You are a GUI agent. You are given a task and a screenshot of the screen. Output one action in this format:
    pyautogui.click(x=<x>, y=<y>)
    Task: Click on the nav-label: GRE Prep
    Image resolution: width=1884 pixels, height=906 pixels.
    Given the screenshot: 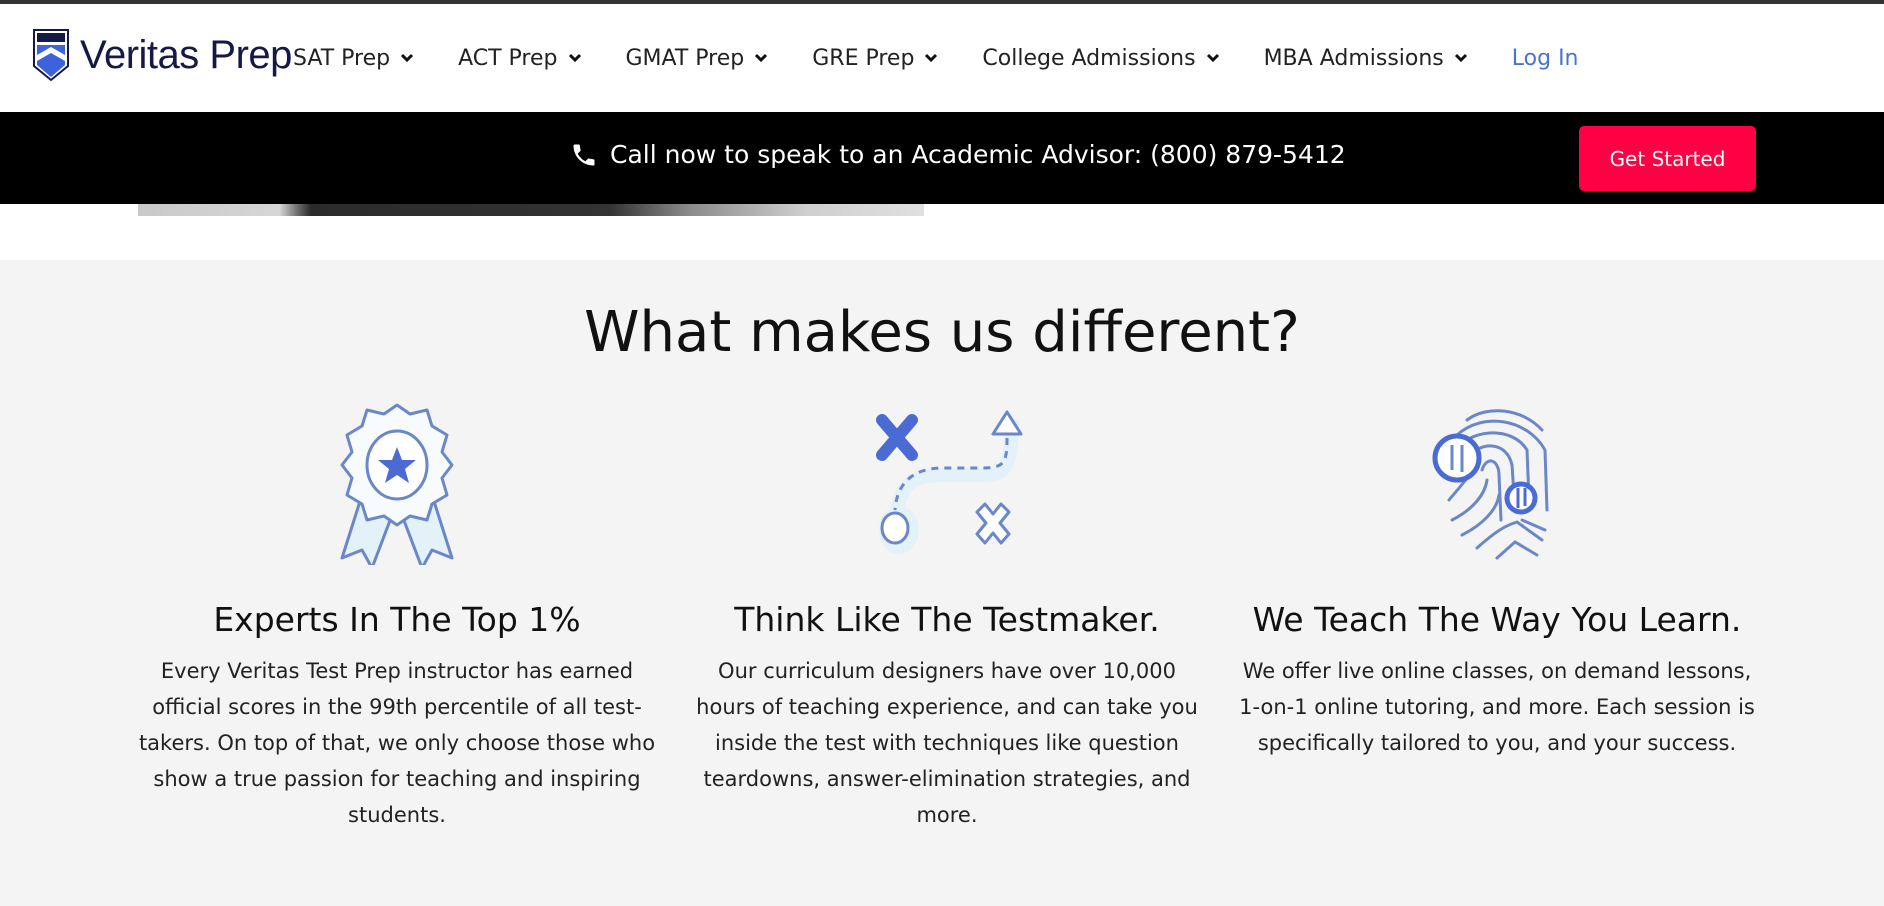 What is the action you would take?
    pyautogui.click(x=863, y=58)
    